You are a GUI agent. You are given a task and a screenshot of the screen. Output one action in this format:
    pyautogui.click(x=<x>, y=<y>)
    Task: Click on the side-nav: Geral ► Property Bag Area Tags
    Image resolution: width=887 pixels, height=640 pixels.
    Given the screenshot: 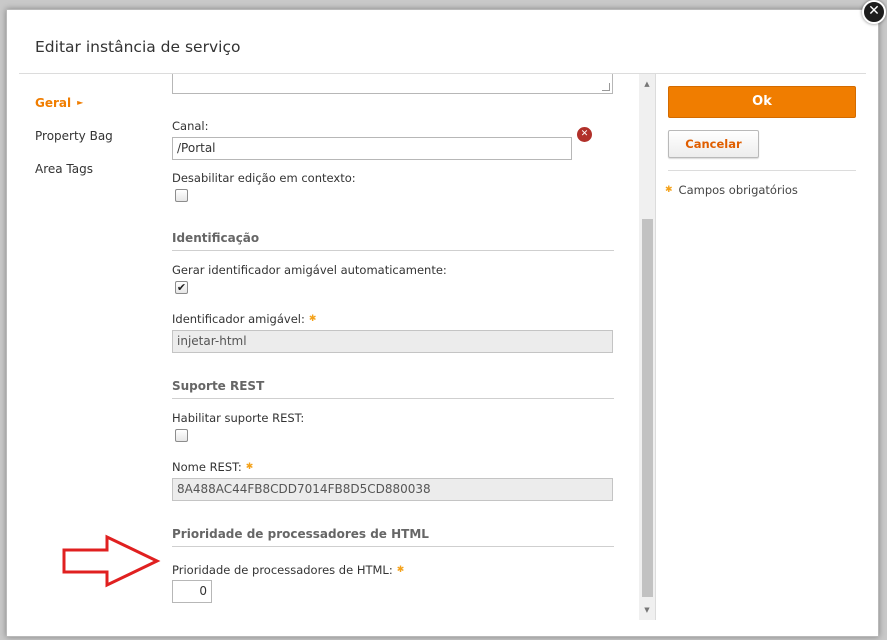 What is the action you would take?
    pyautogui.click(x=74, y=145)
    